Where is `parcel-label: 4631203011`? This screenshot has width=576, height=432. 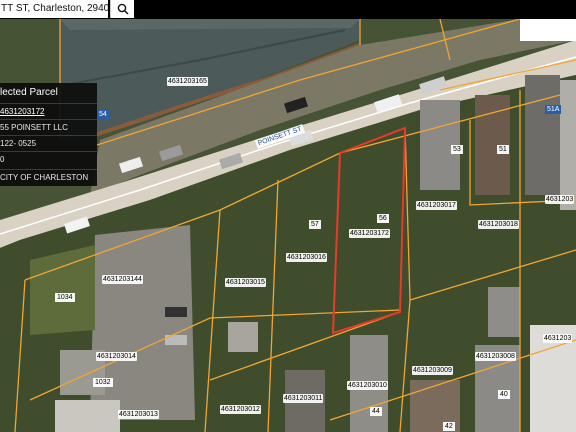
parcel-label: 4631203011 is located at coordinates (303, 398).